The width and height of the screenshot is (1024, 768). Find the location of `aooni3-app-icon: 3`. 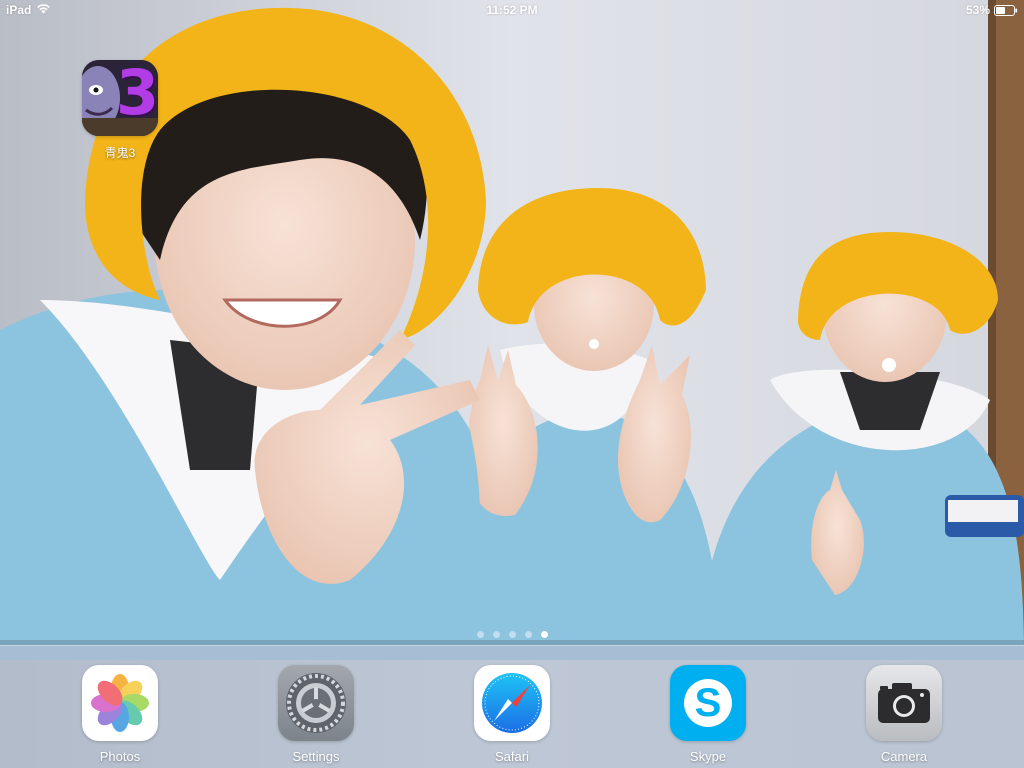

aooni3-app-icon: 3 is located at coordinates (120, 98).